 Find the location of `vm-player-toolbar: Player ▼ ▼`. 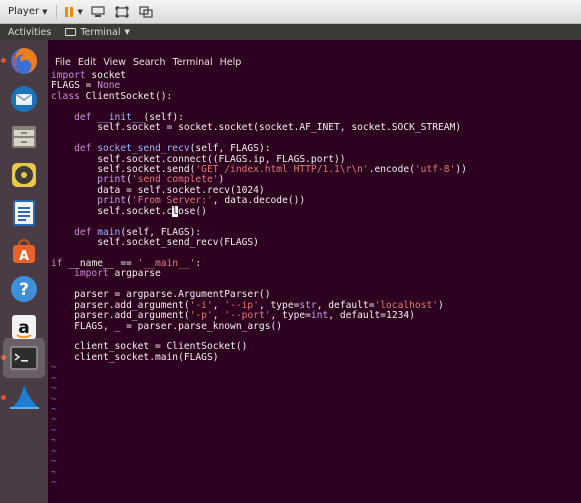

vm-player-toolbar: Player ▼ ▼ is located at coordinates (290, 12).